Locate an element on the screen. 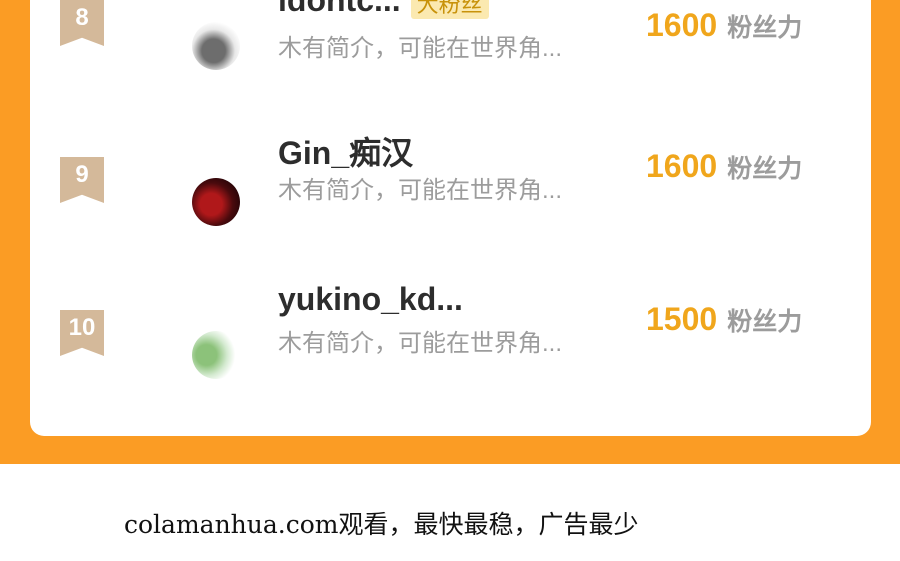  username: idontc... 大粉丝 is located at coordinates (383, 9).